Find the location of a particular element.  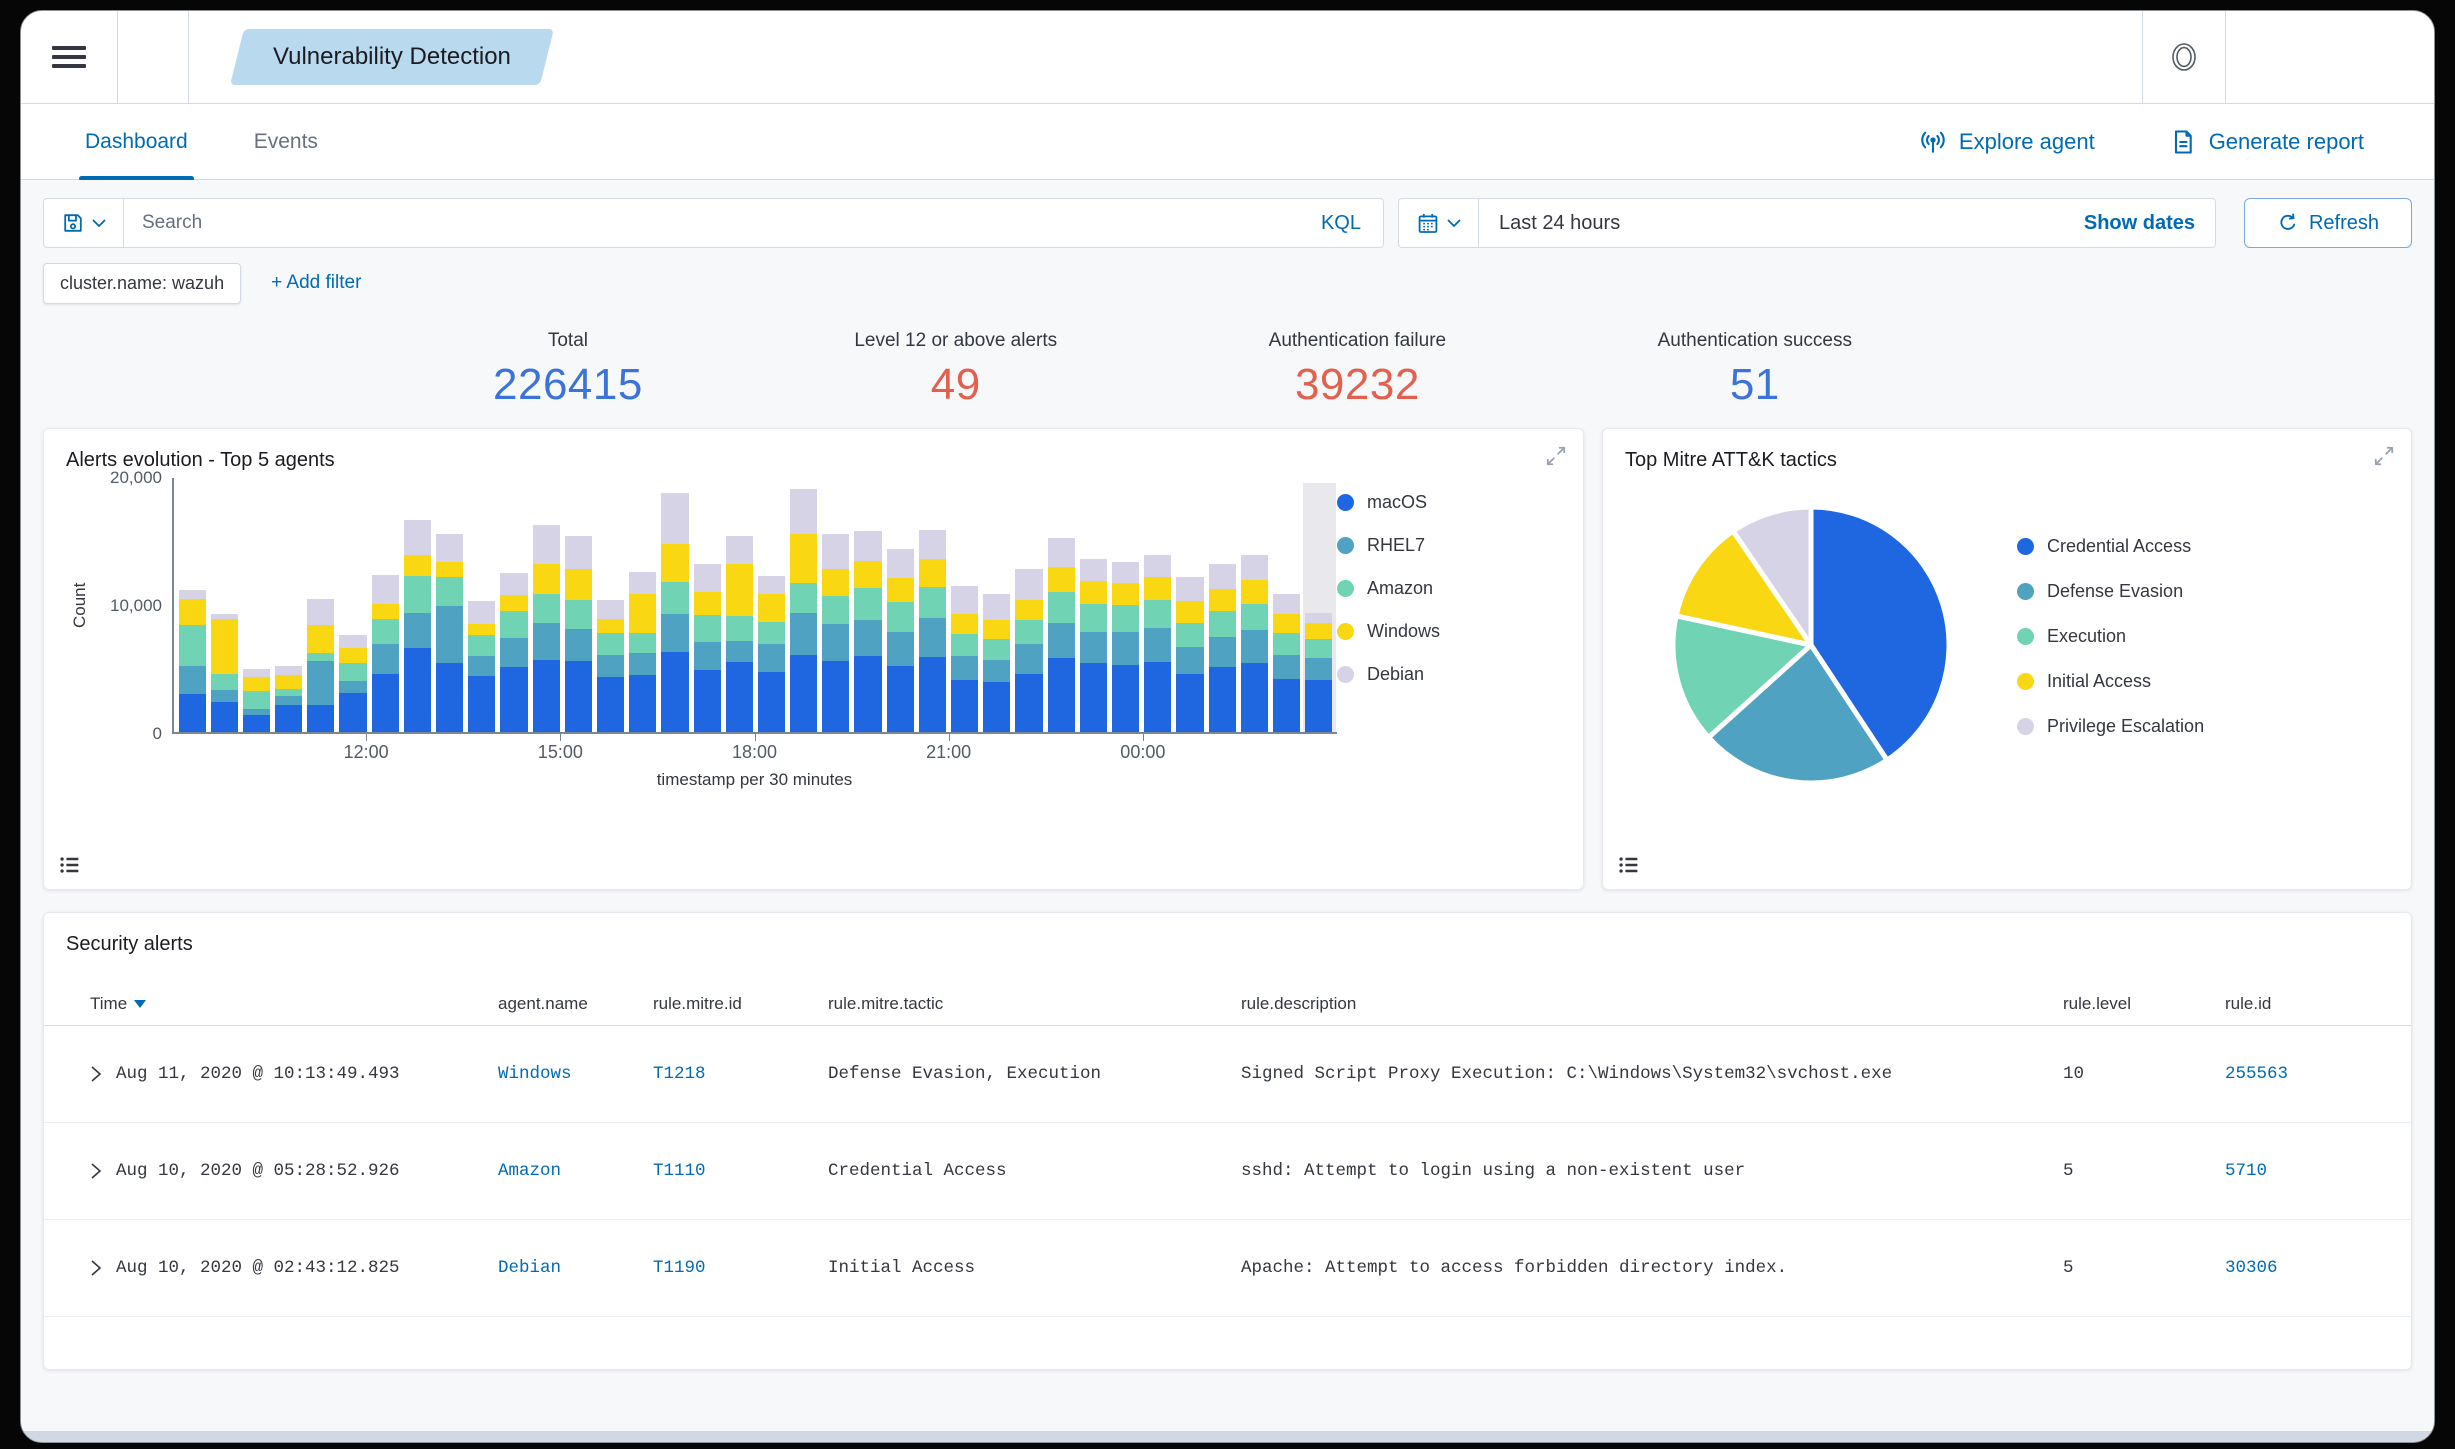

legend-item: macOS is located at coordinates (1446, 502).